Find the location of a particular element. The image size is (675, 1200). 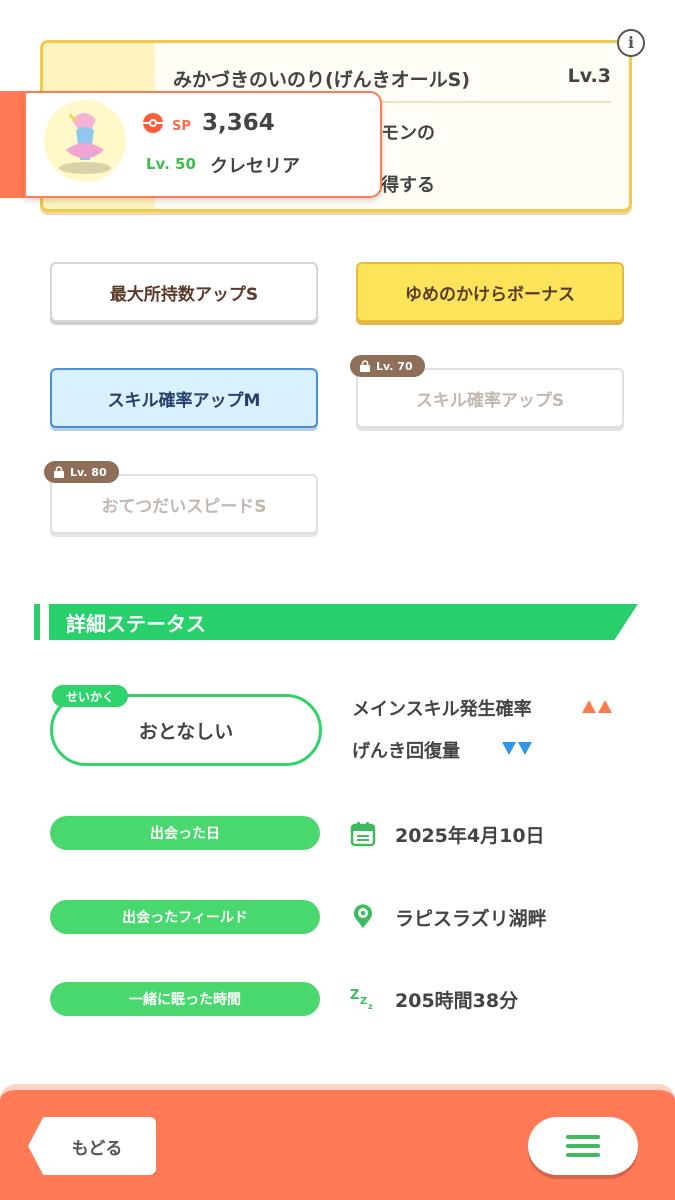

slept-time-value: 205時間38分 is located at coordinates (457, 1001).